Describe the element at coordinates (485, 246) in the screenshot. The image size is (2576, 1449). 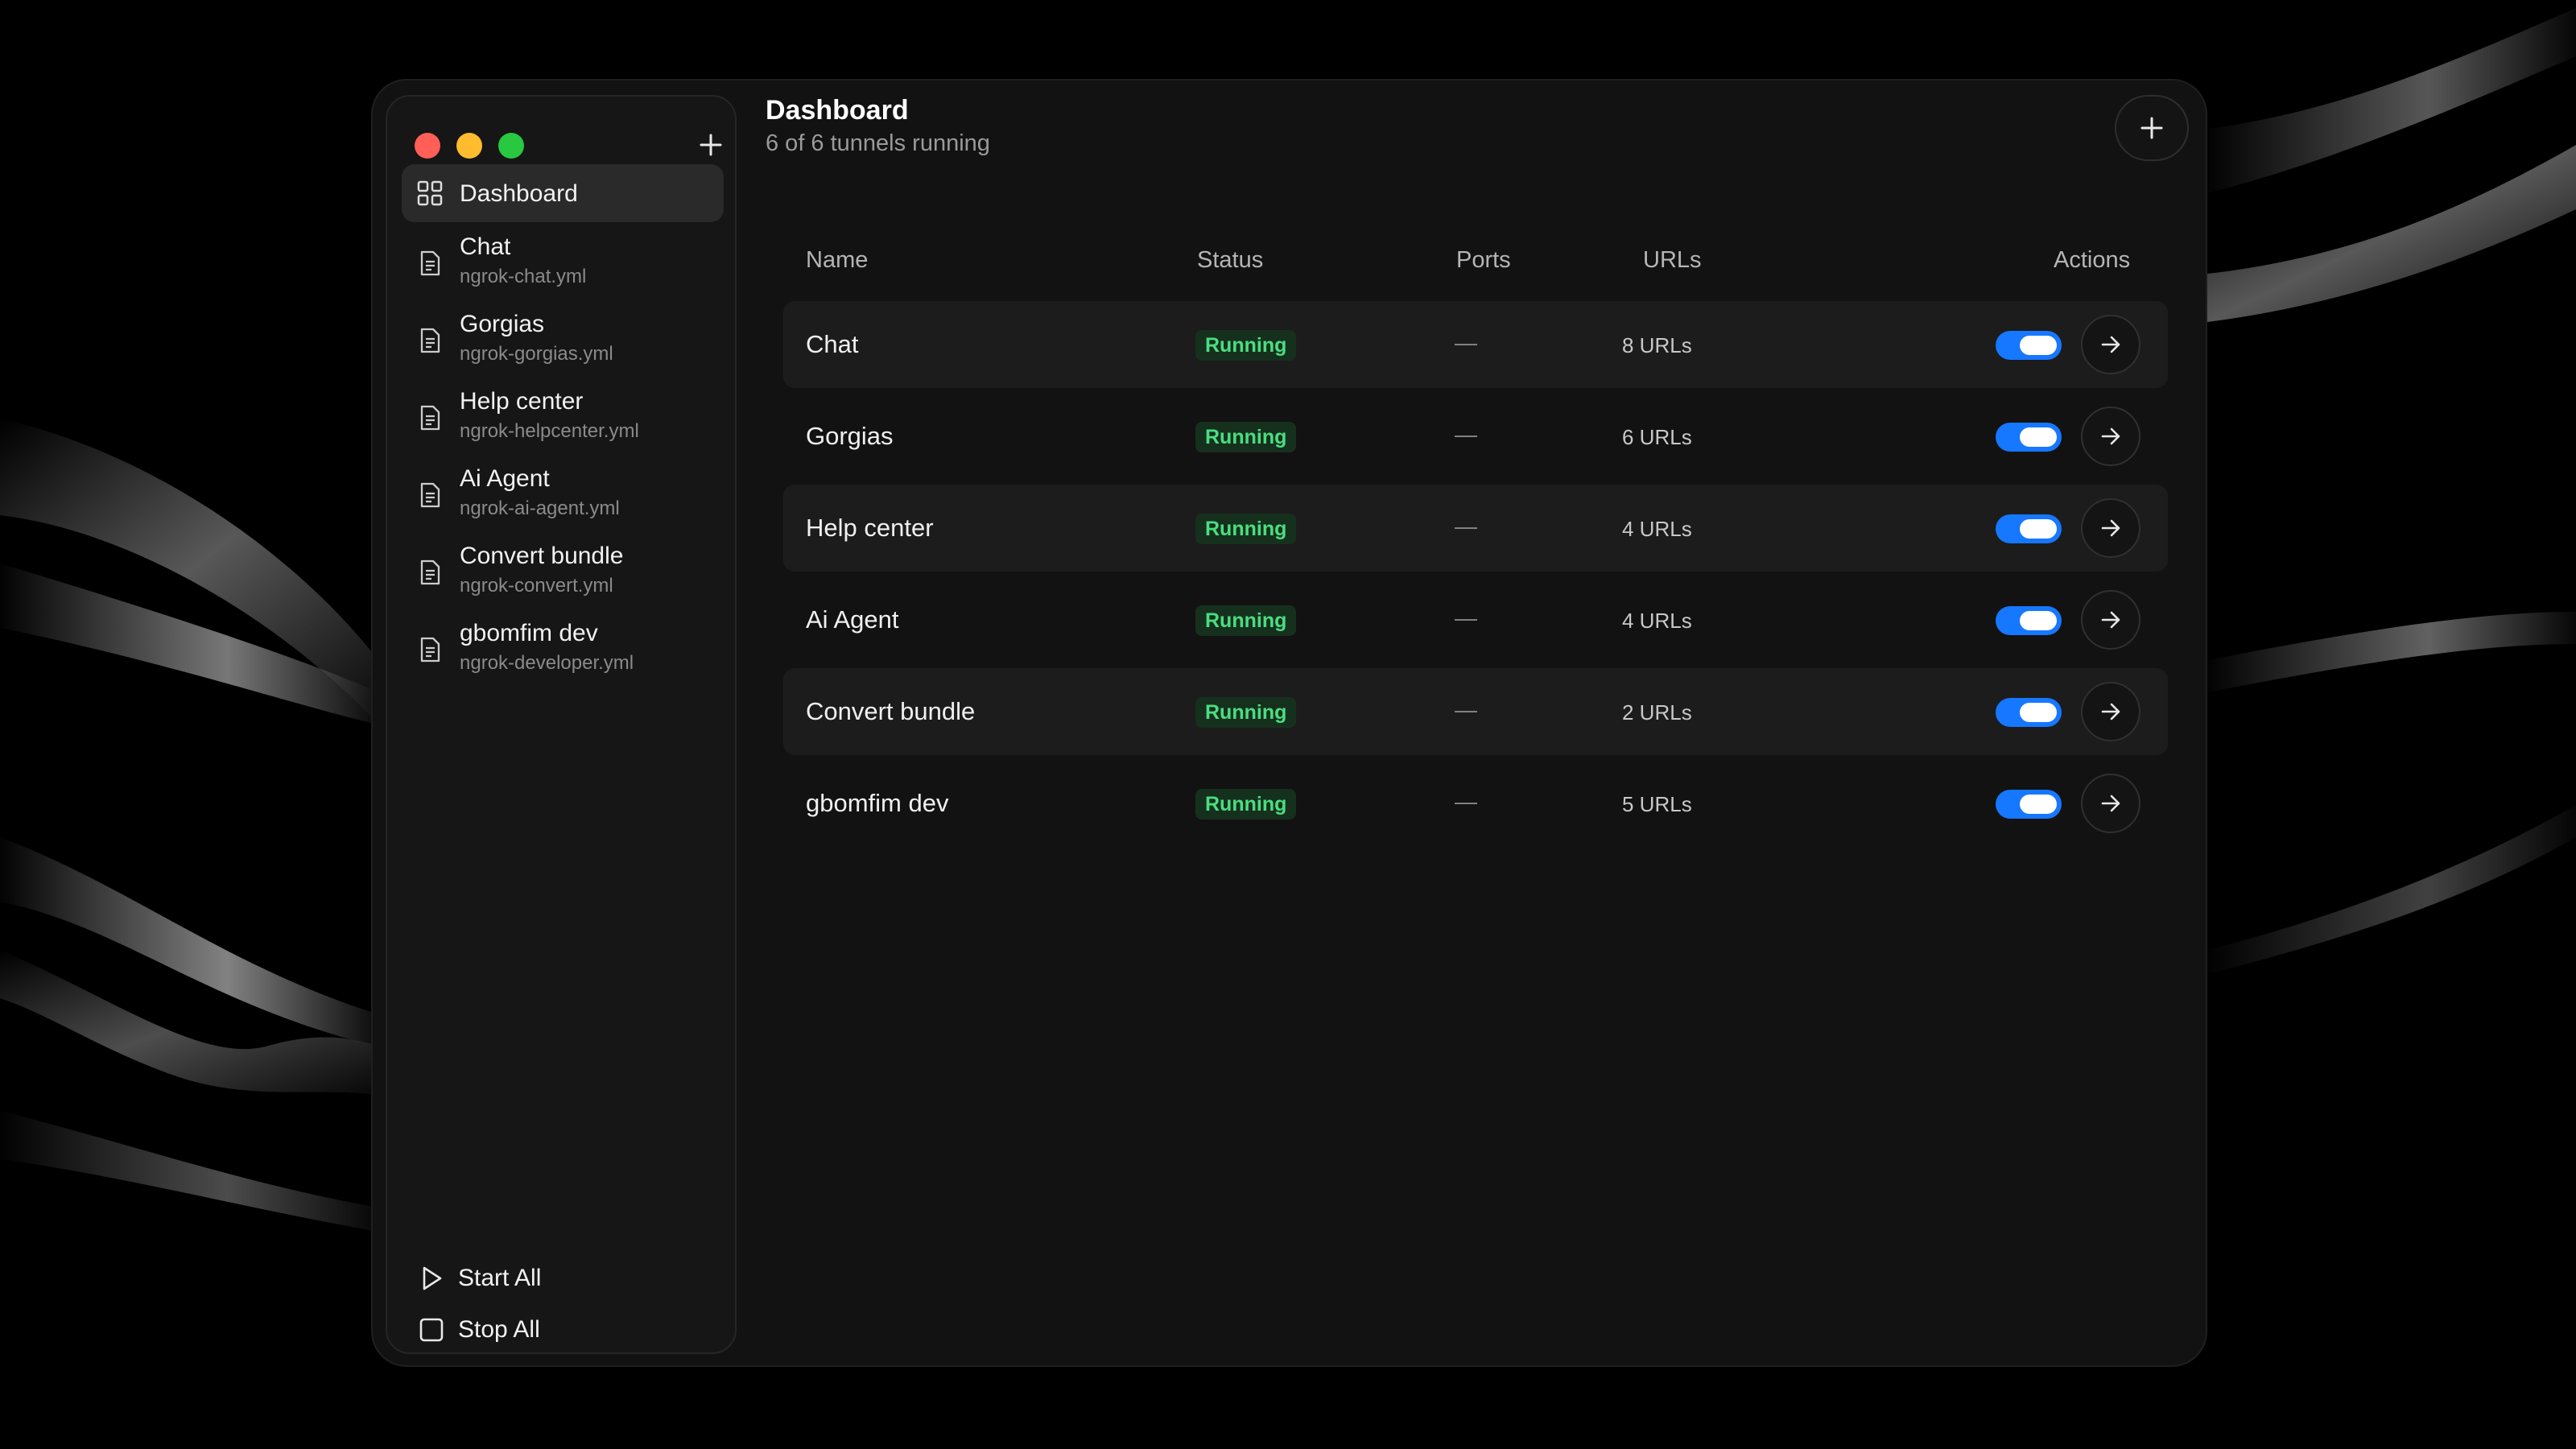
I see `sidebar-item-label: Chat` at that location.